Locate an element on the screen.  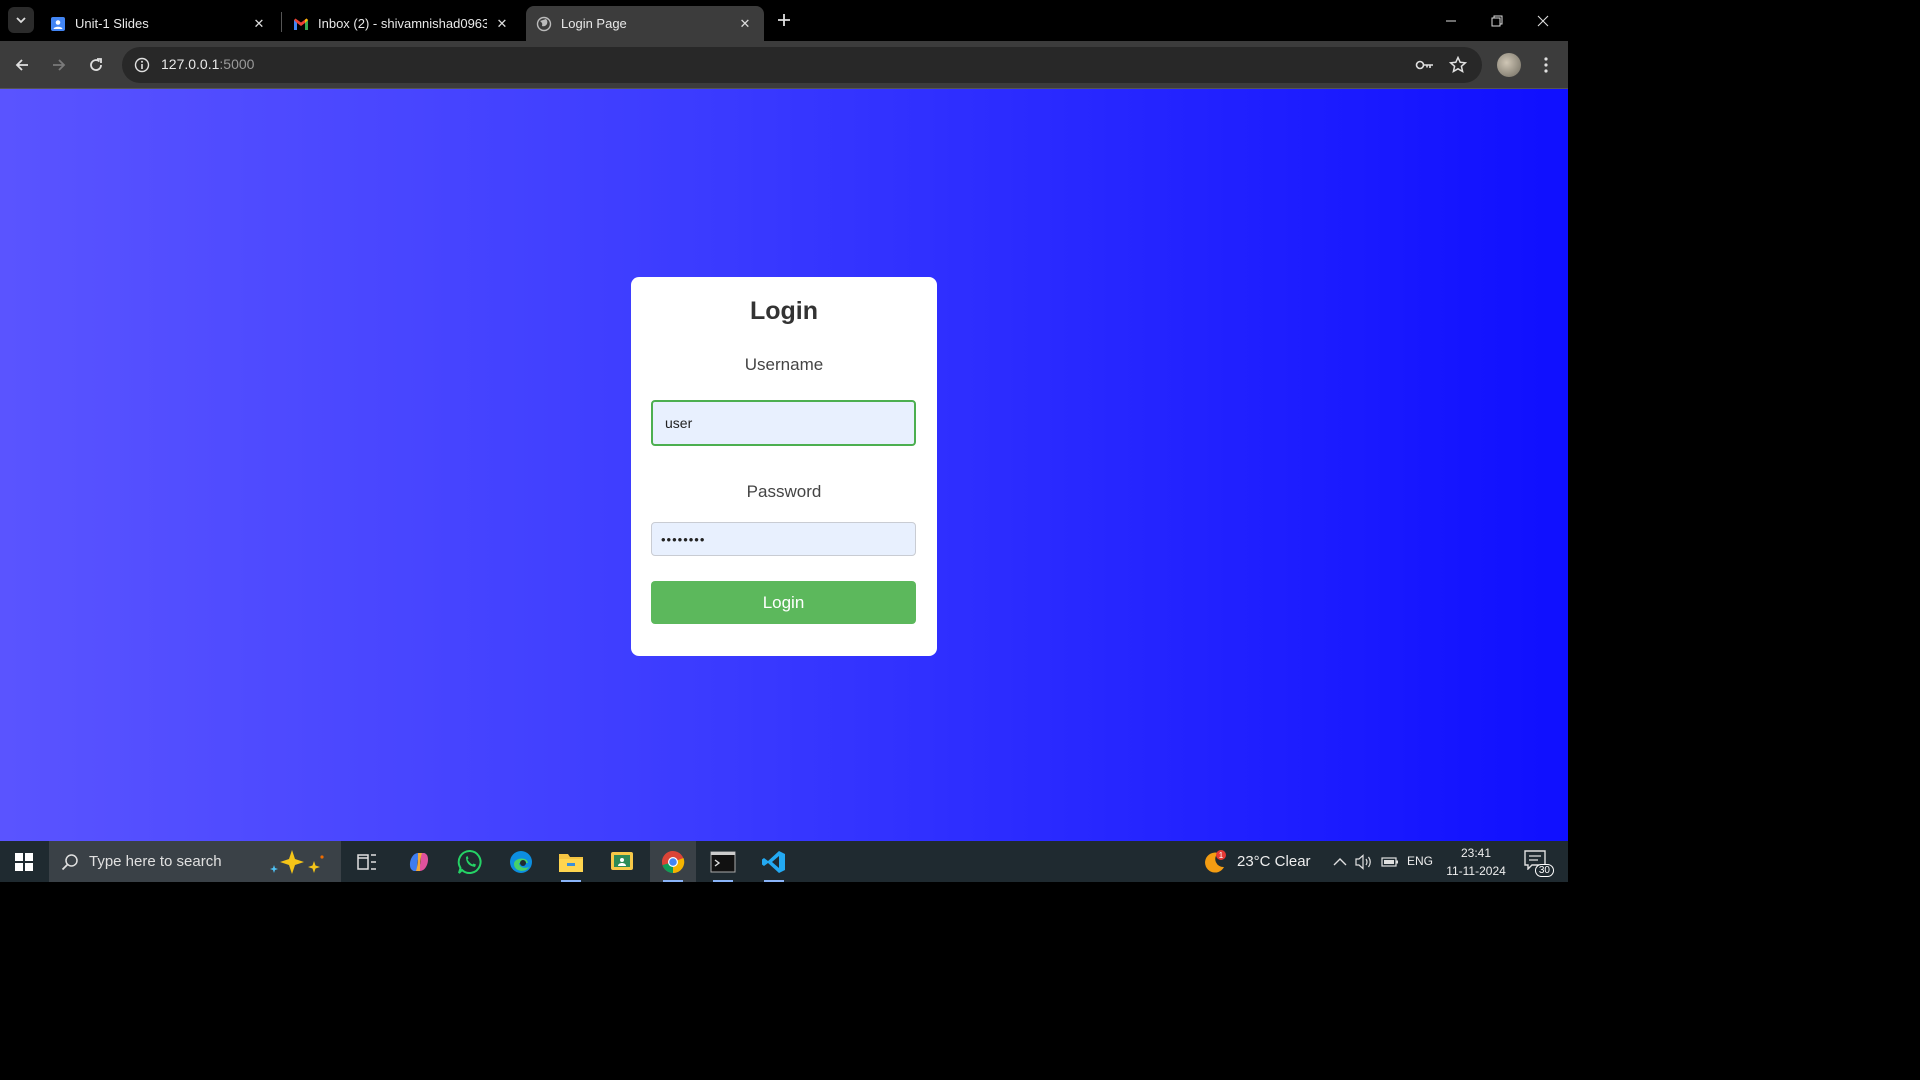
taskbar-copilot is located at coordinates (419, 861).